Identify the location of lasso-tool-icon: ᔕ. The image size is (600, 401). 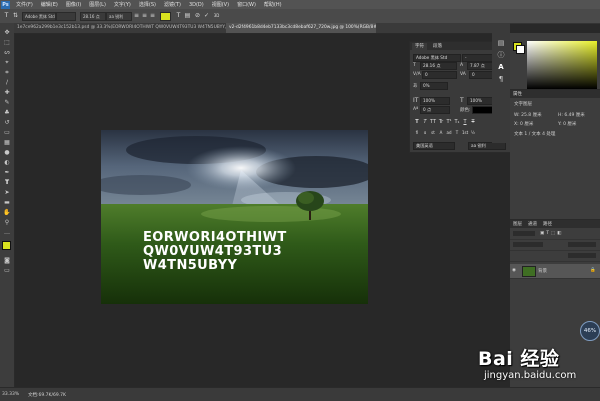
(7, 53).